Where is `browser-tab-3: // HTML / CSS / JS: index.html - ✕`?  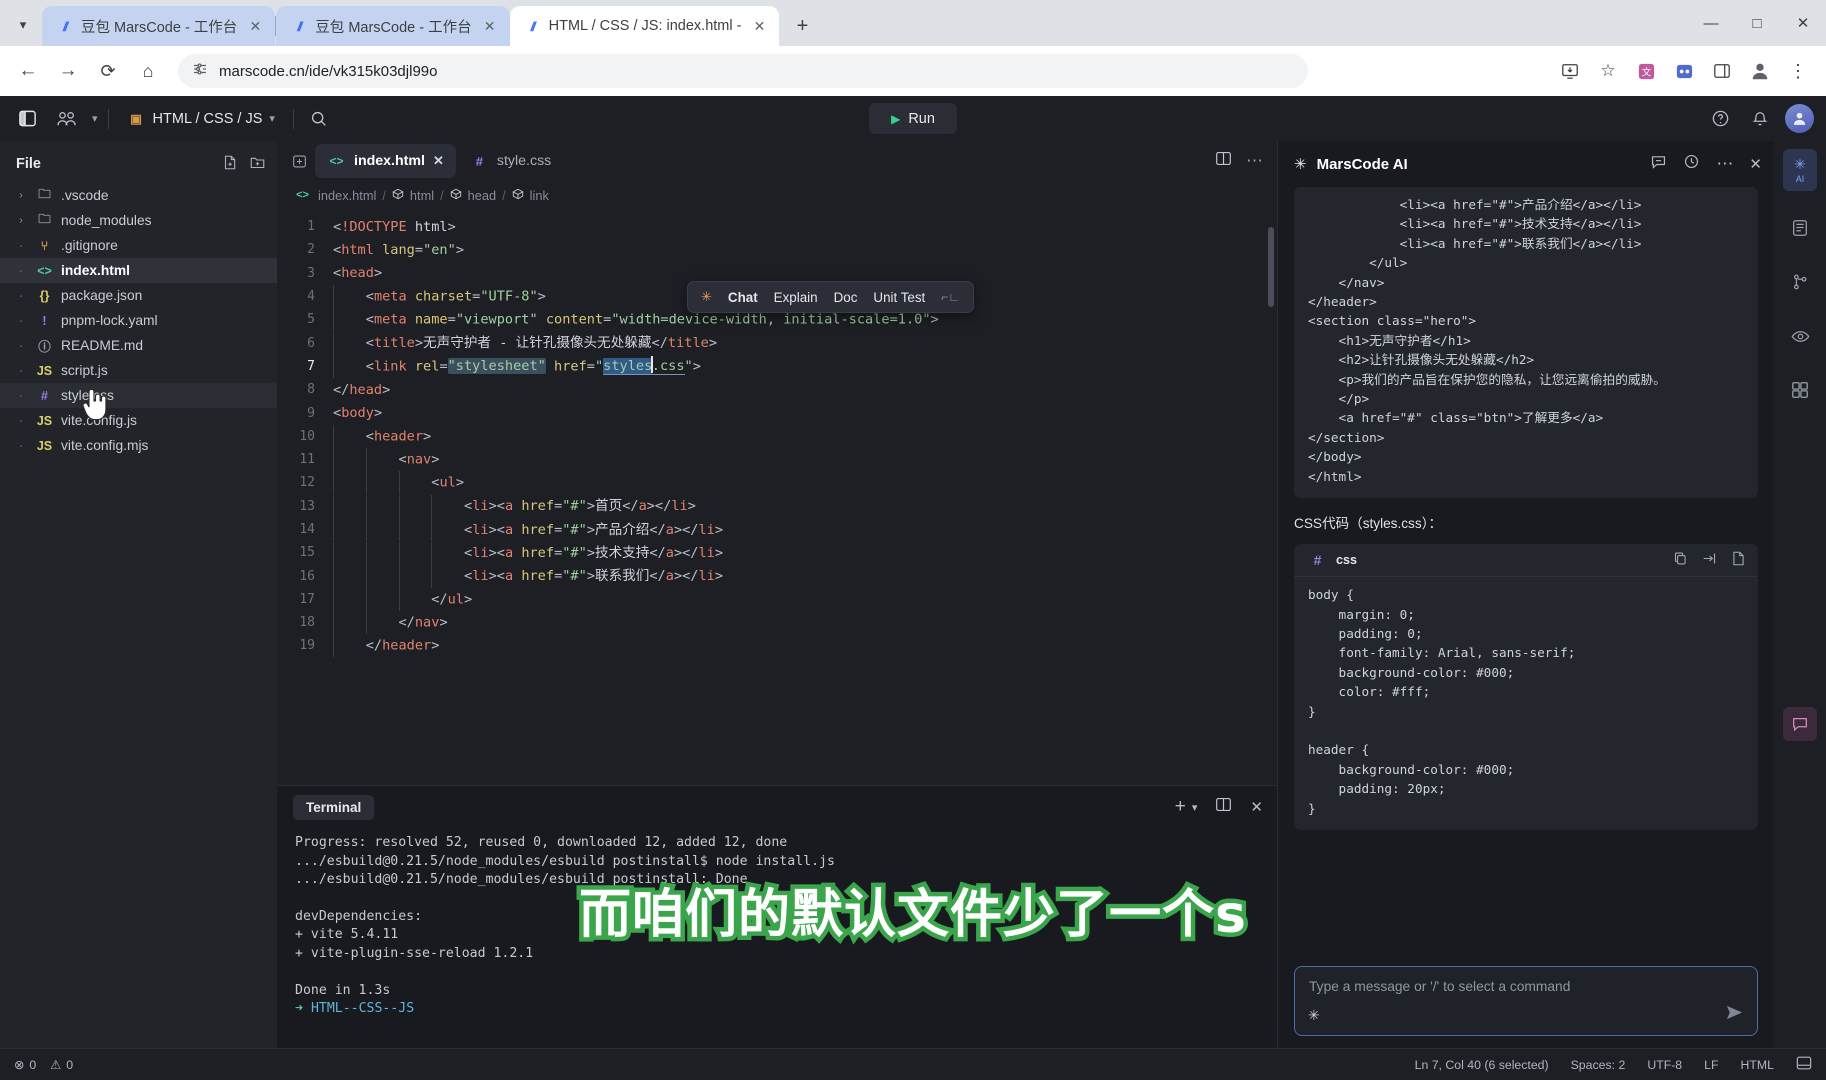
browser-tab-3: // HTML / CSS / JS: index.html - ✕ is located at coordinates (644, 26).